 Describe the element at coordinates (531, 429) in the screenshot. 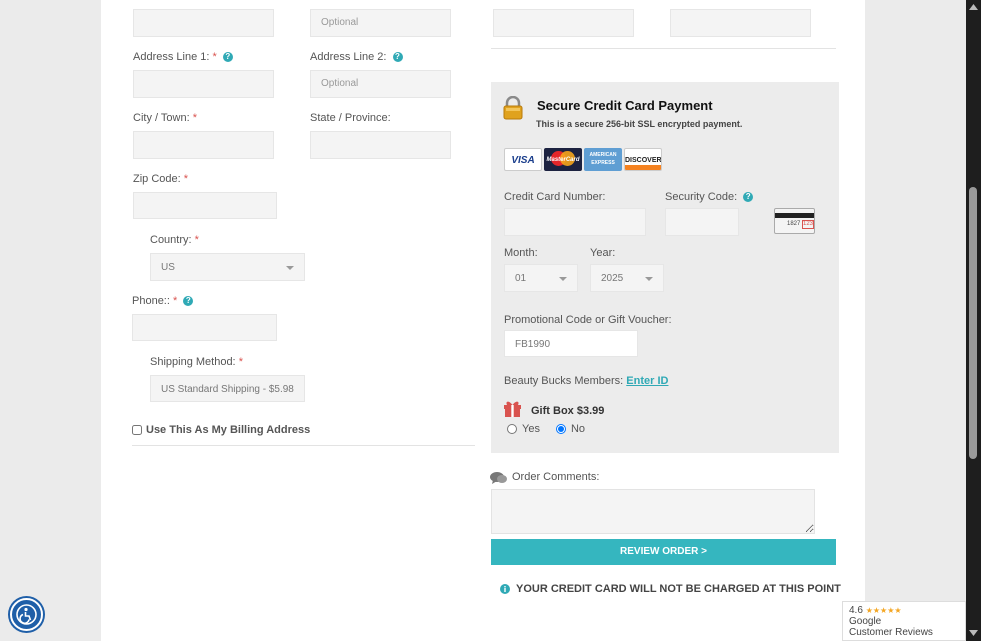

I see `gift-yes-label: Yes` at that location.